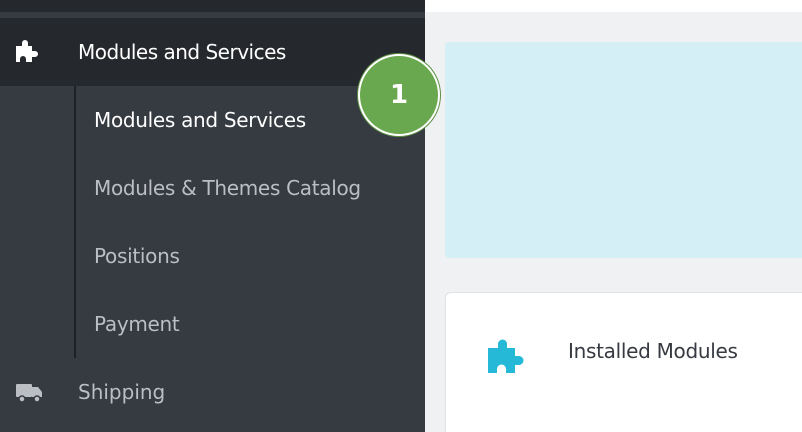  Describe the element at coordinates (613, 6) in the screenshot. I see `header-bar` at that location.